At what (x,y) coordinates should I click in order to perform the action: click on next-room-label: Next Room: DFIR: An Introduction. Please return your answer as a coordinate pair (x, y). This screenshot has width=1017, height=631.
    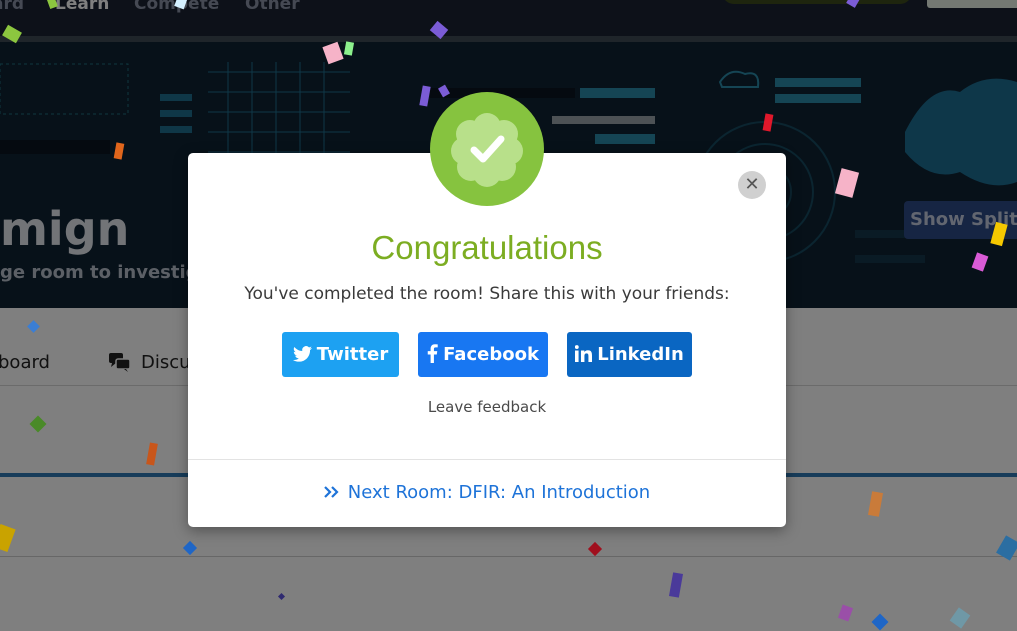
    Looking at the image, I should click on (499, 492).